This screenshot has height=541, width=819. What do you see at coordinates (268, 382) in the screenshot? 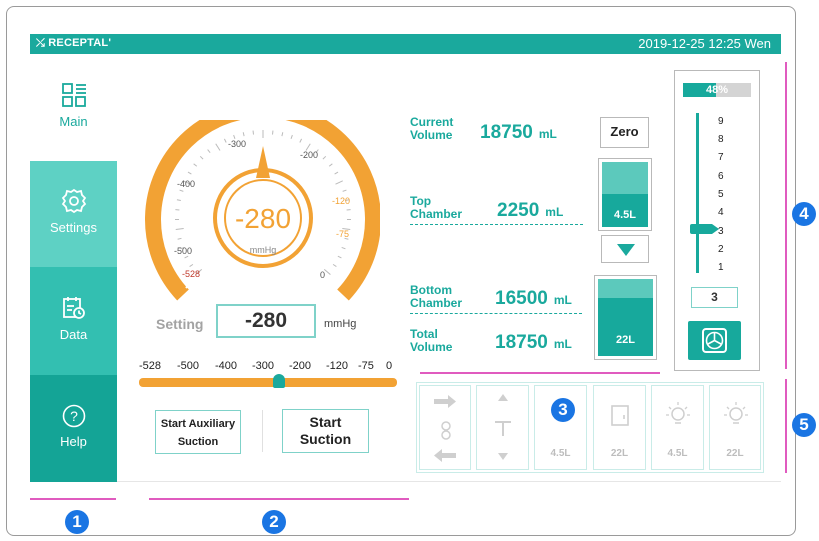
I see `pressure-slider-track` at bounding box center [268, 382].